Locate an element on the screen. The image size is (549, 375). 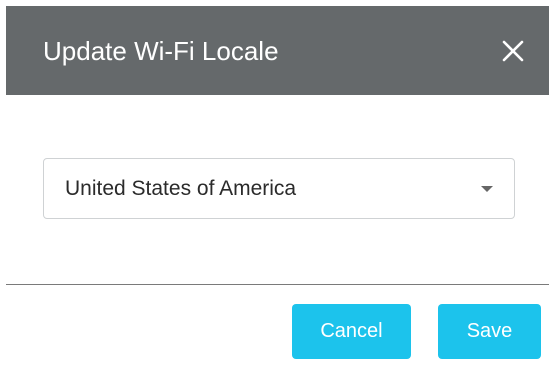
footer-divider is located at coordinates (277, 284).